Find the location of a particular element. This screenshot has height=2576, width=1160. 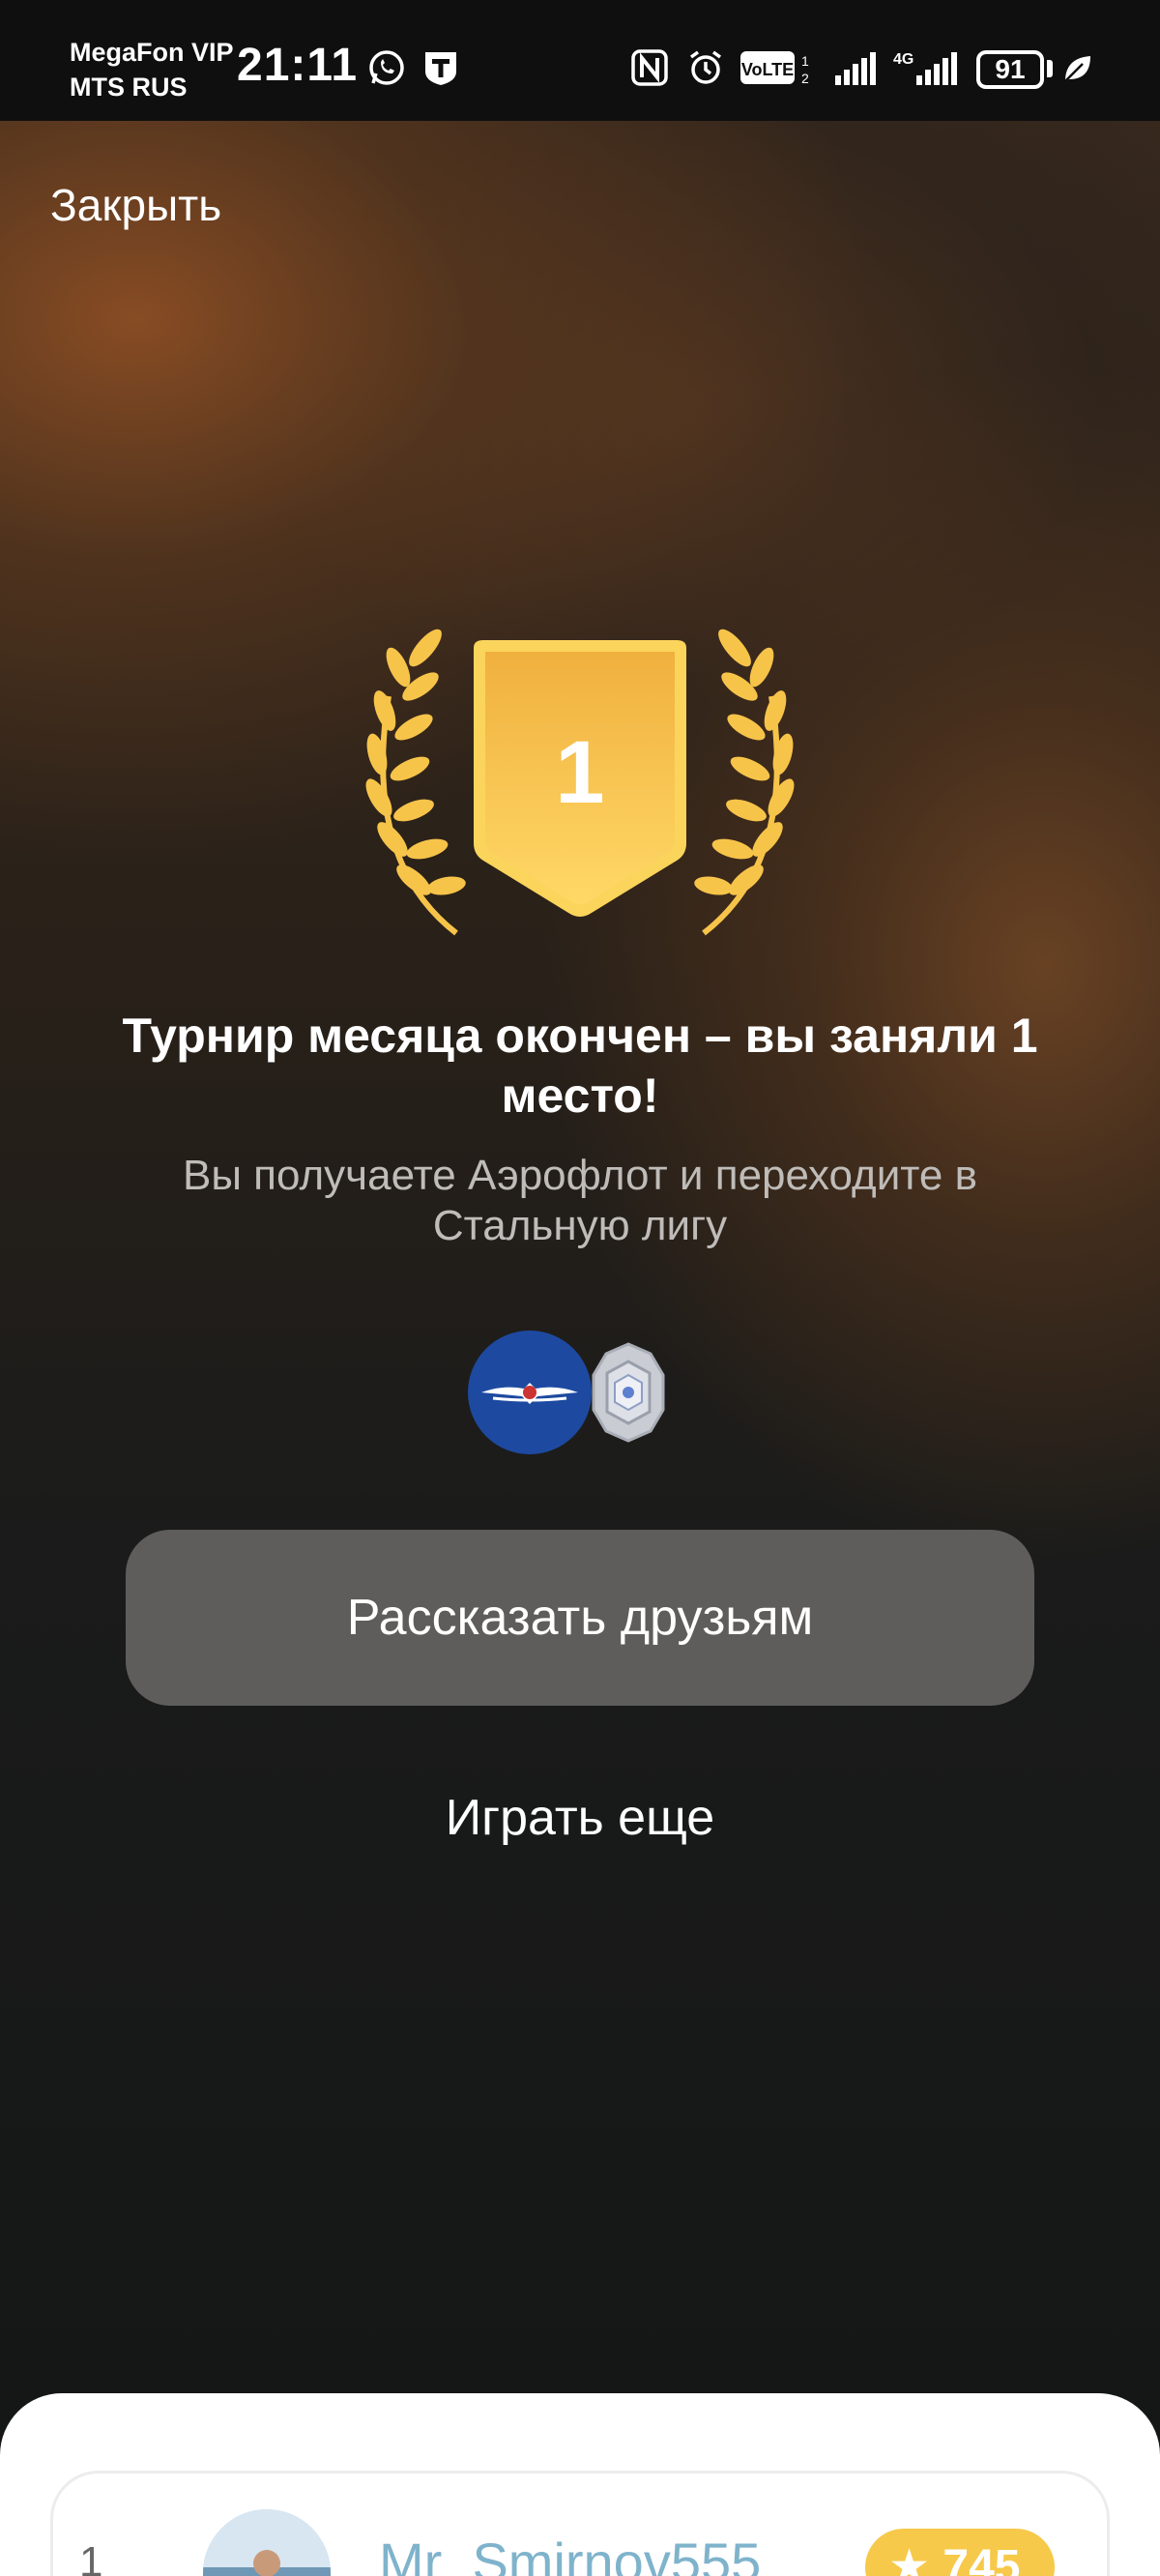

reward-icons is located at coordinates (566, 1392).